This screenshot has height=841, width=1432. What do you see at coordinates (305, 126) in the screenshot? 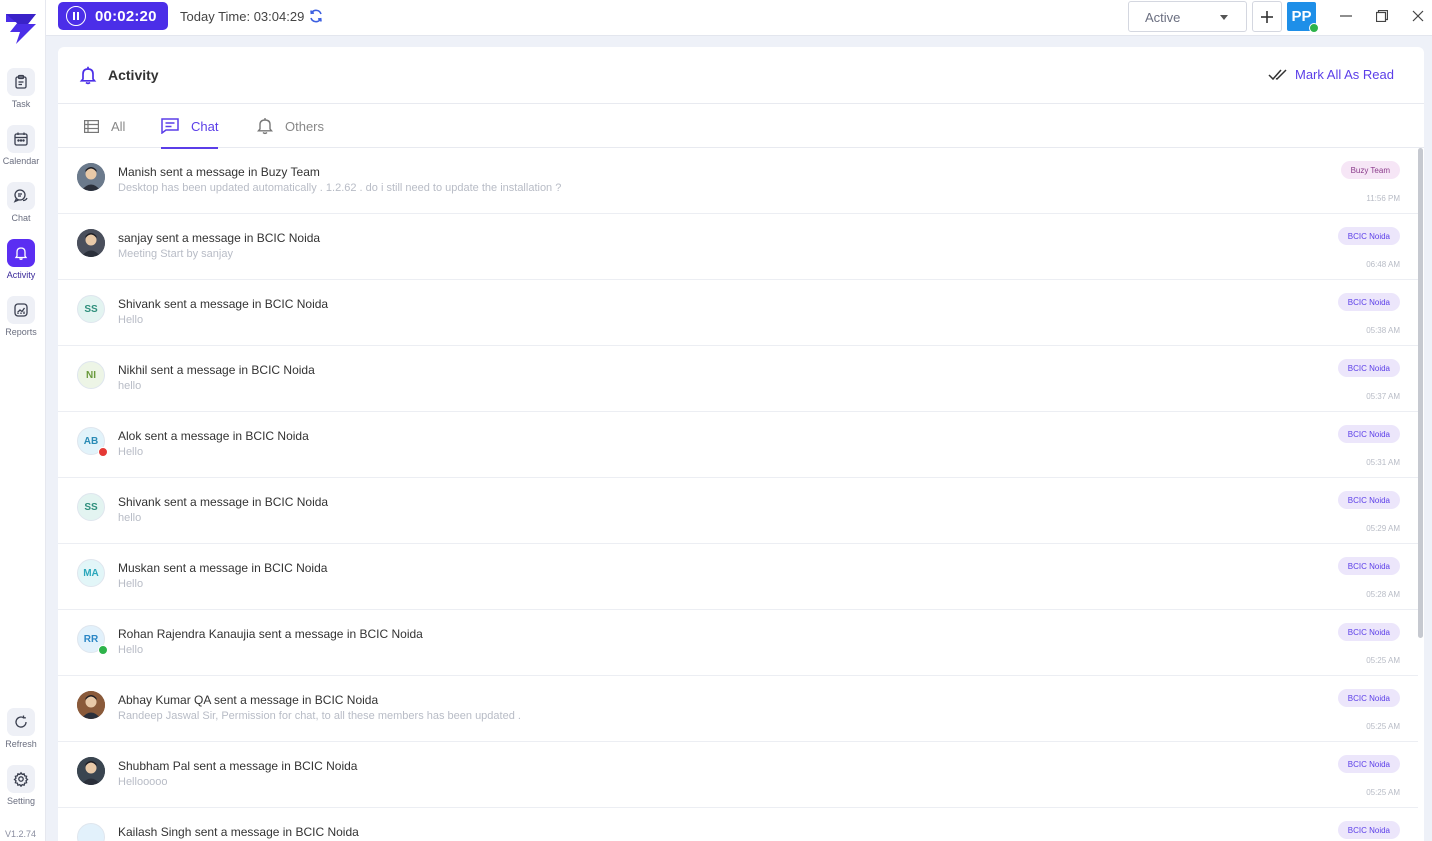
I see `tab-label: Others` at bounding box center [305, 126].